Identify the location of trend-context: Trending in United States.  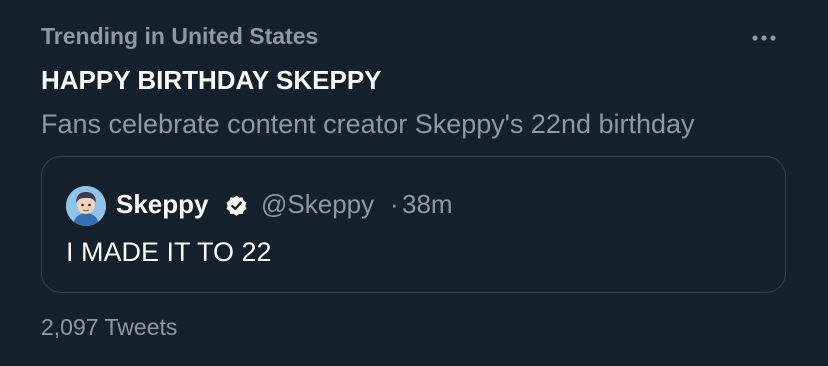
(180, 36).